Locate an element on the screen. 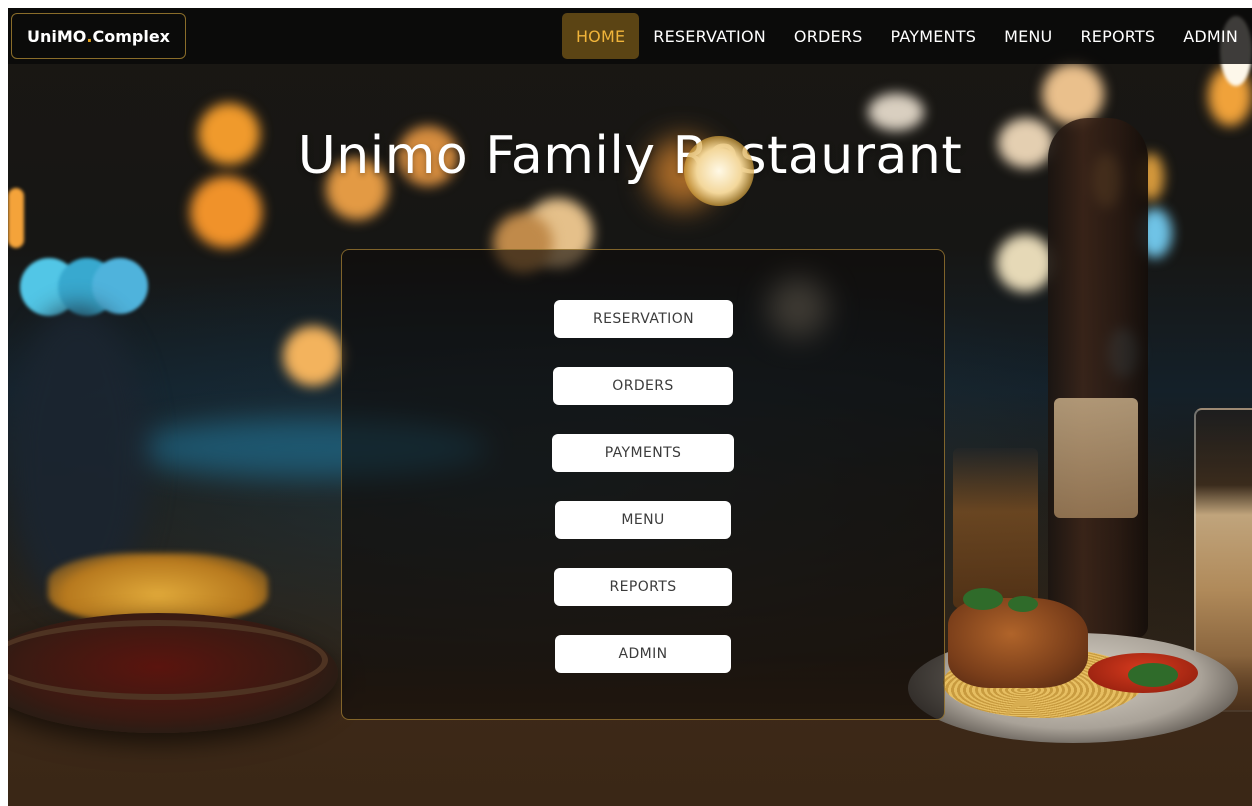  payments-button: PAYMENTS is located at coordinates (643, 453).